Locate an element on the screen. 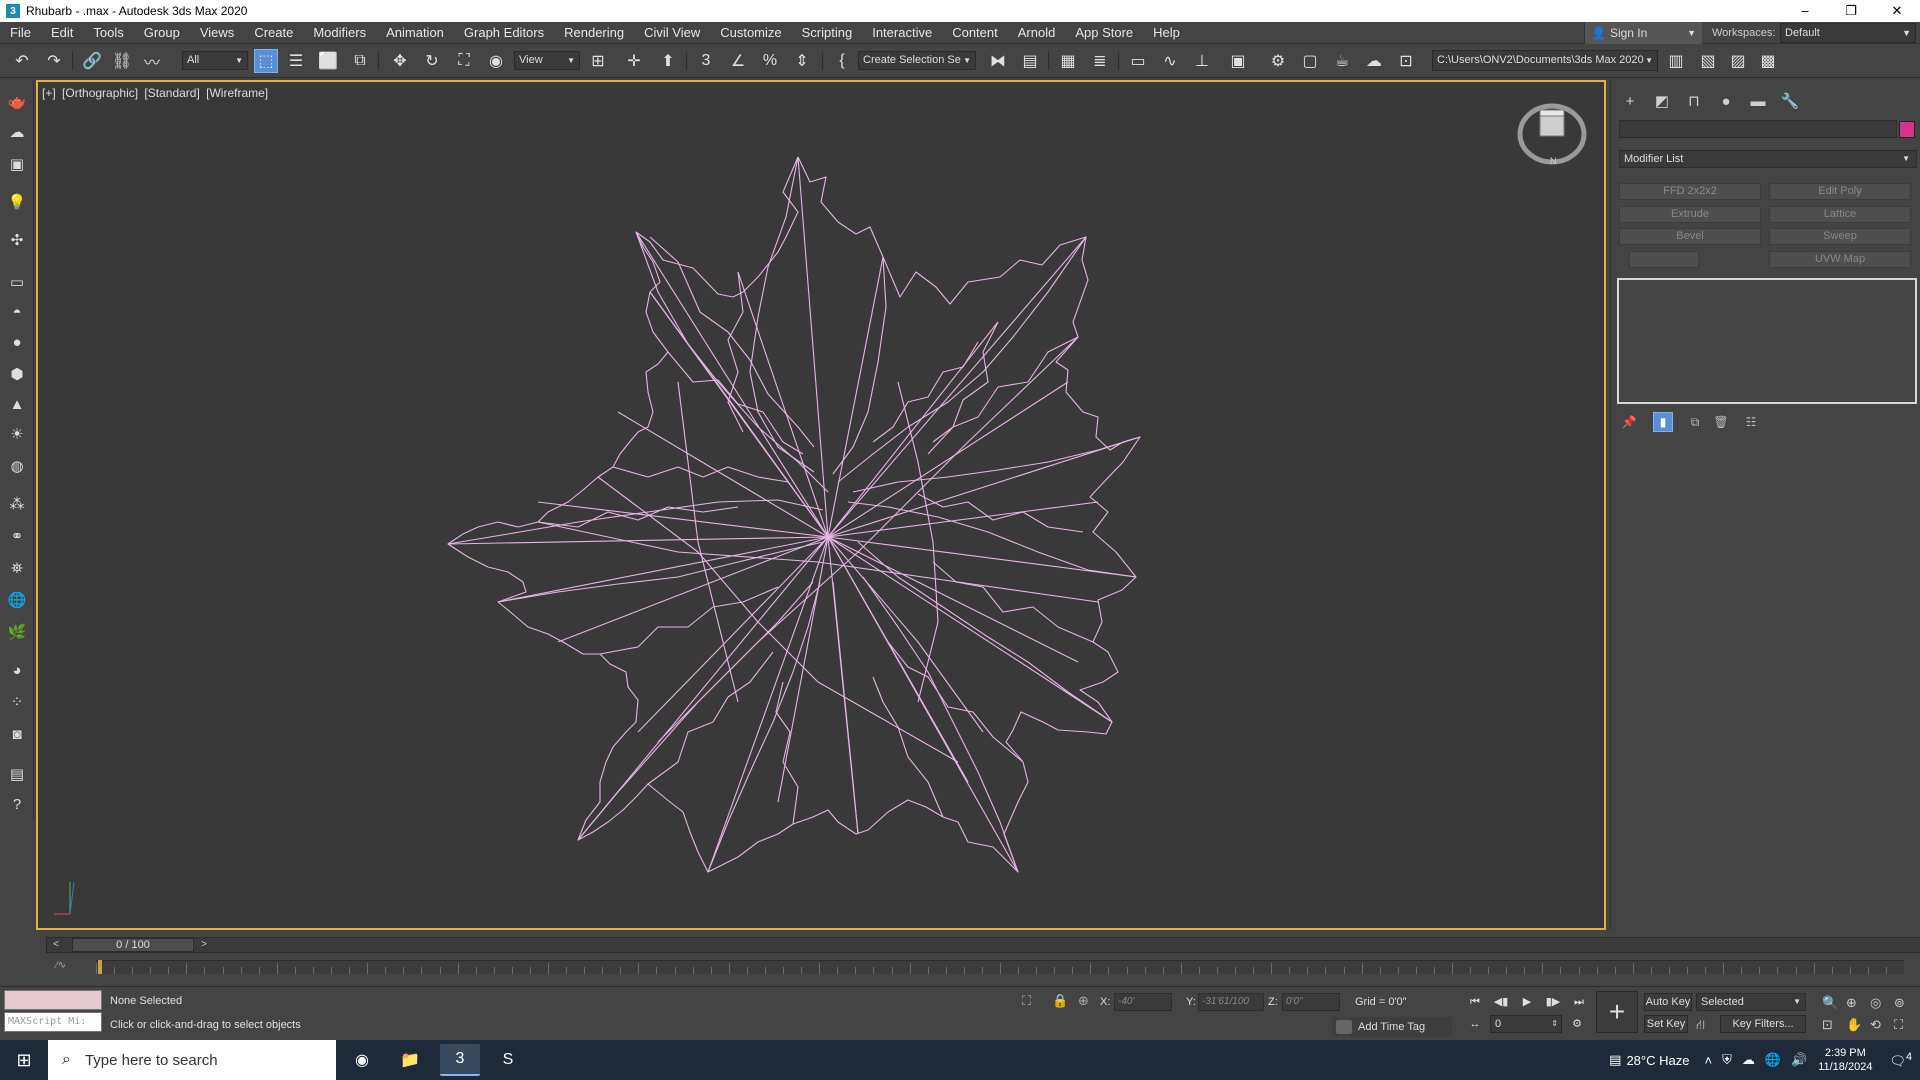  set-key-button: Set Key is located at coordinates (1666, 1024).